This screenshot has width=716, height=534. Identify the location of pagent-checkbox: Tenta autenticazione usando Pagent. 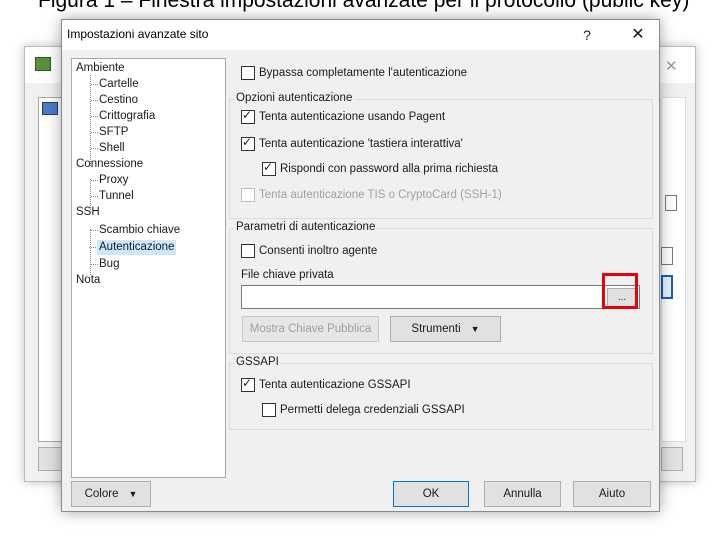
(343, 116).